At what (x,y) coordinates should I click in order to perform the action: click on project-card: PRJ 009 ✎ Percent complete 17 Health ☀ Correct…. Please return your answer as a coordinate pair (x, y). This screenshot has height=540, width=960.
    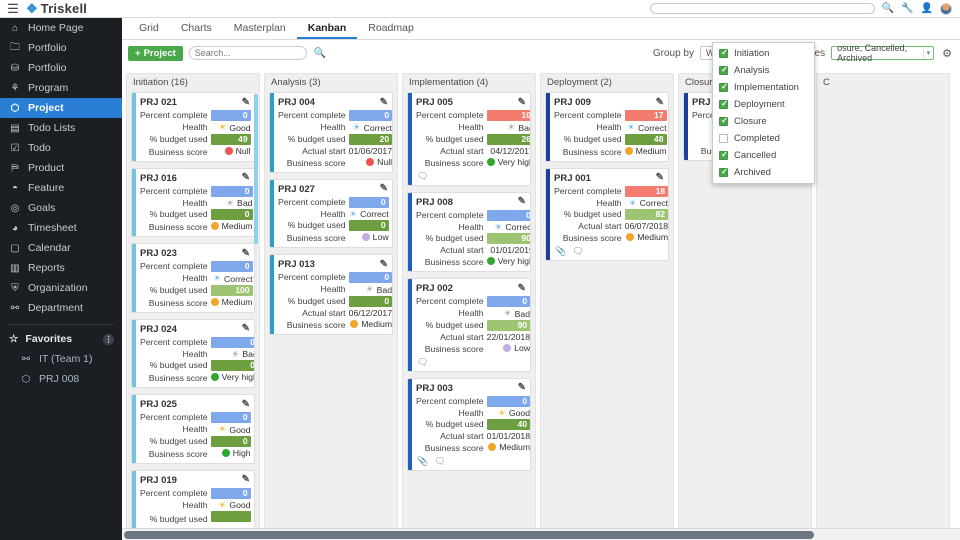
    Looking at the image, I should click on (607, 127).